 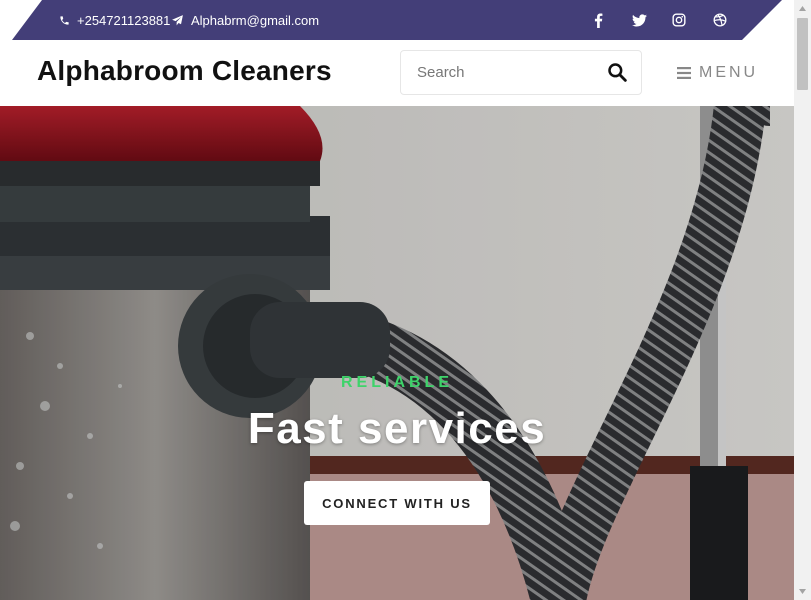 I want to click on brand-logo-text: Alphabroom Cleaners, so click(x=184, y=71).